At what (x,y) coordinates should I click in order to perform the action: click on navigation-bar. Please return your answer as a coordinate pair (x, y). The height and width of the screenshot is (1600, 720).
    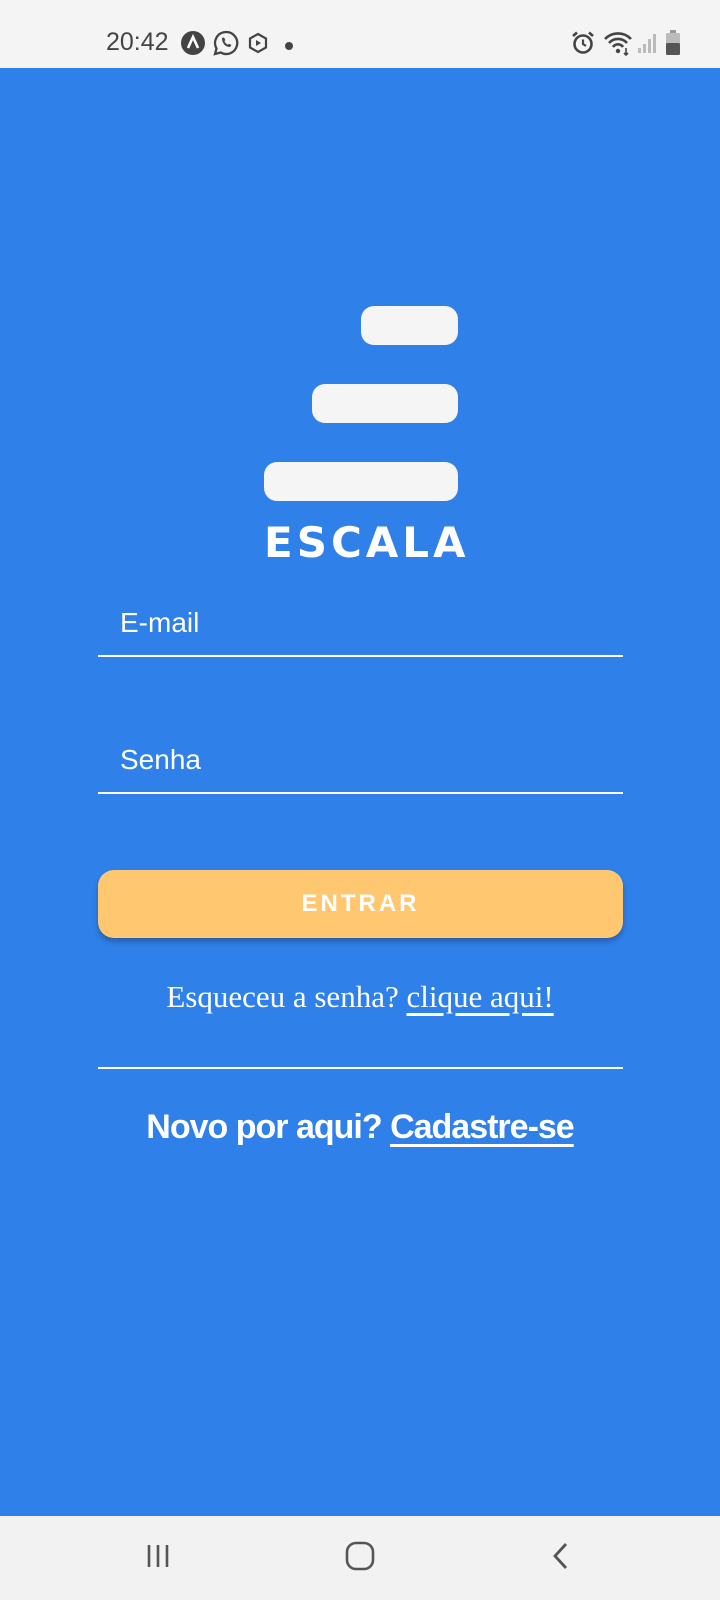
    Looking at the image, I should click on (360, 1558).